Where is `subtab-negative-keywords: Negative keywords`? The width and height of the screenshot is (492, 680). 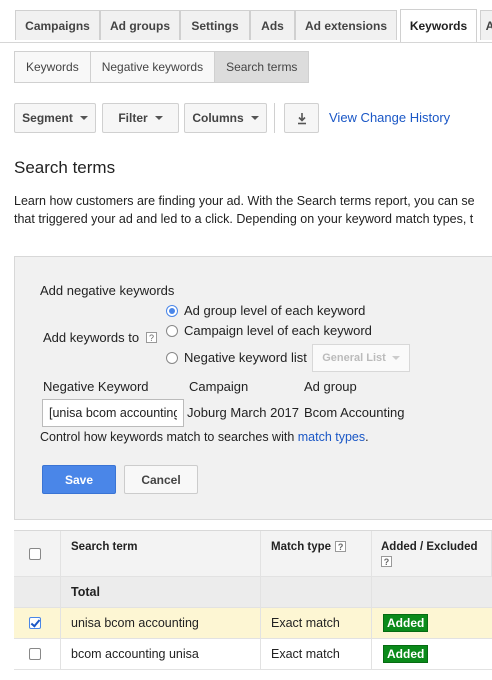
subtab-negative-keywords: Negative keywords is located at coordinates (153, 67).